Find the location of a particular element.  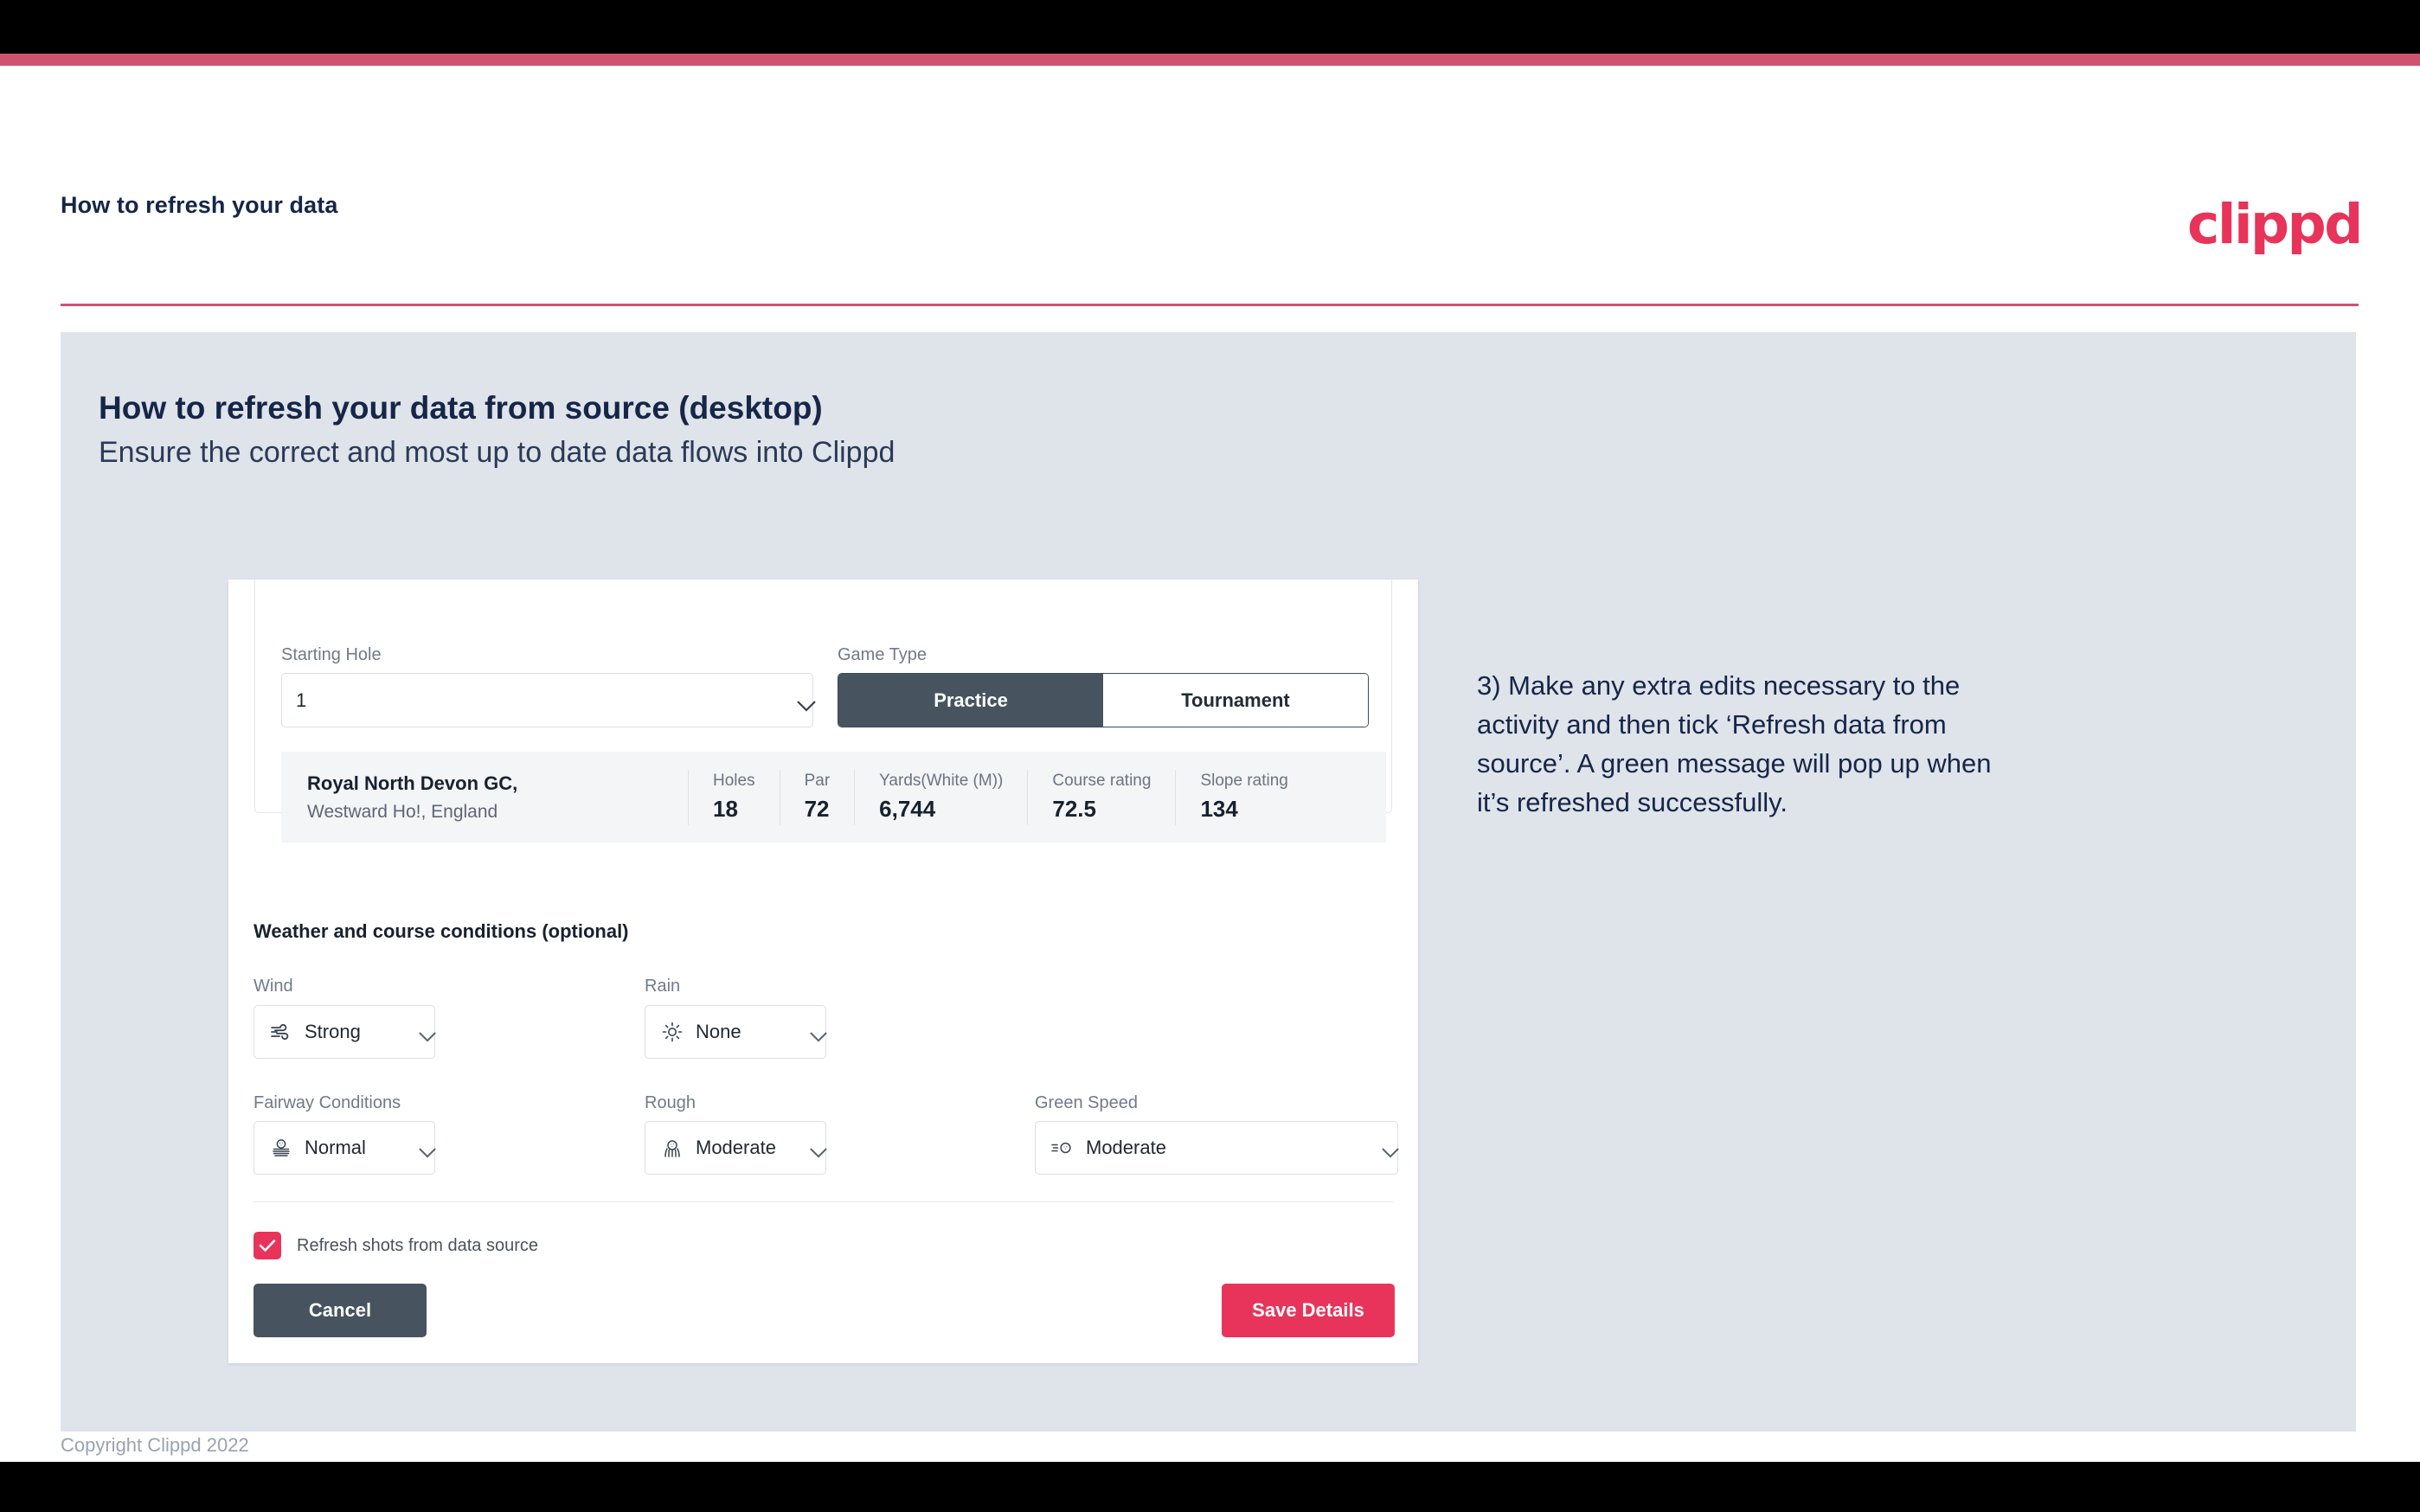

game-type-option-tournament: Tournament is located at coordinates (1235, 700).